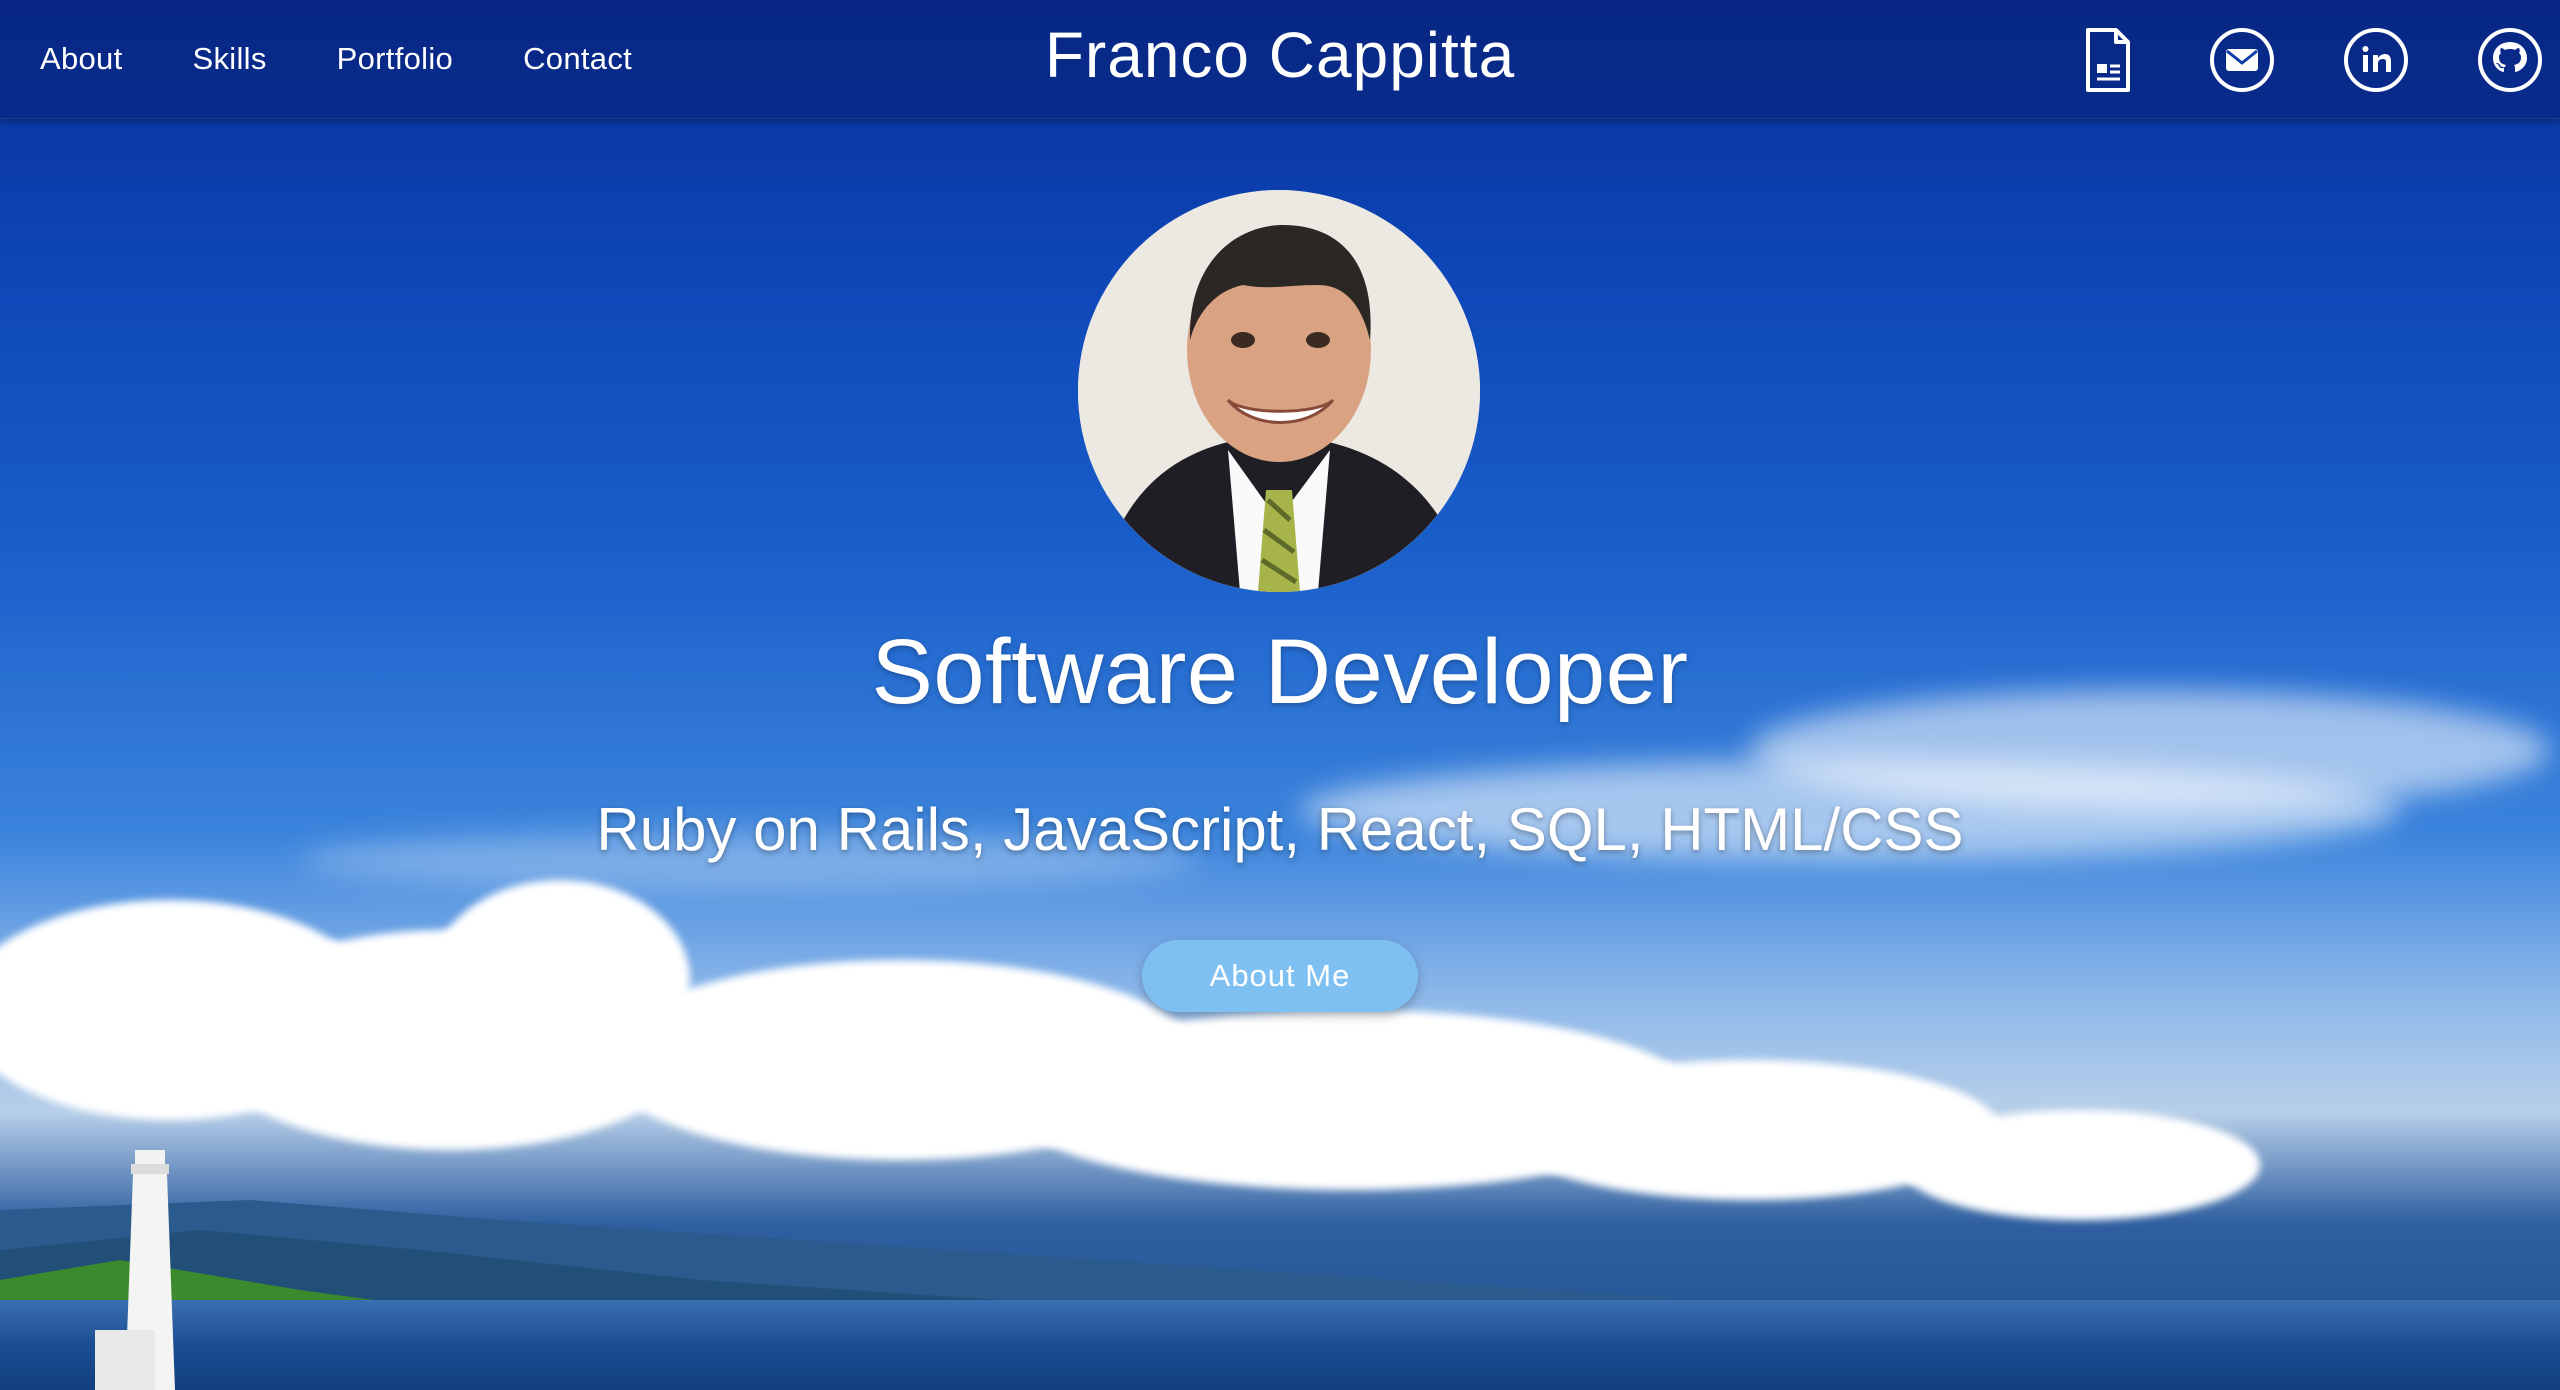  Describe the element at coordinates (230, 59) in the screenshot. I see `nav-link-skills: Skills` at that location.